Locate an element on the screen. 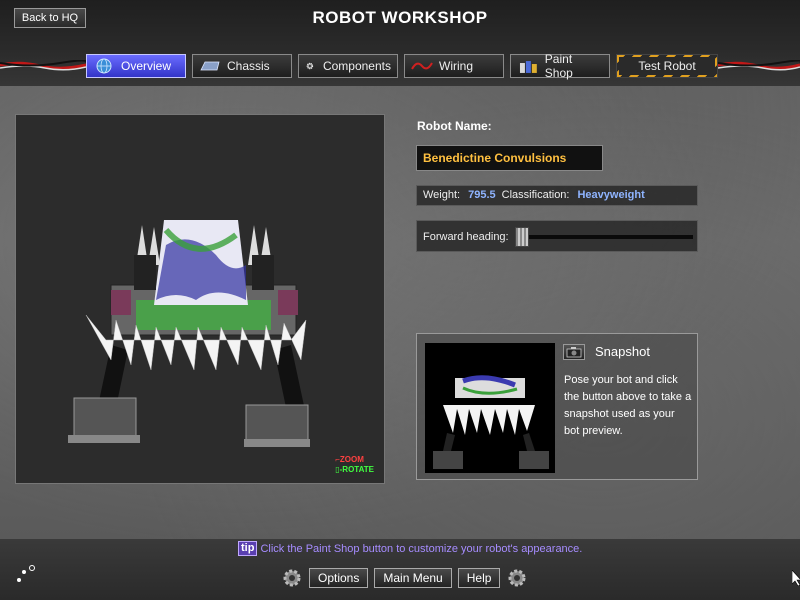  wire-decoration-left is located at coordinates (43, 65).